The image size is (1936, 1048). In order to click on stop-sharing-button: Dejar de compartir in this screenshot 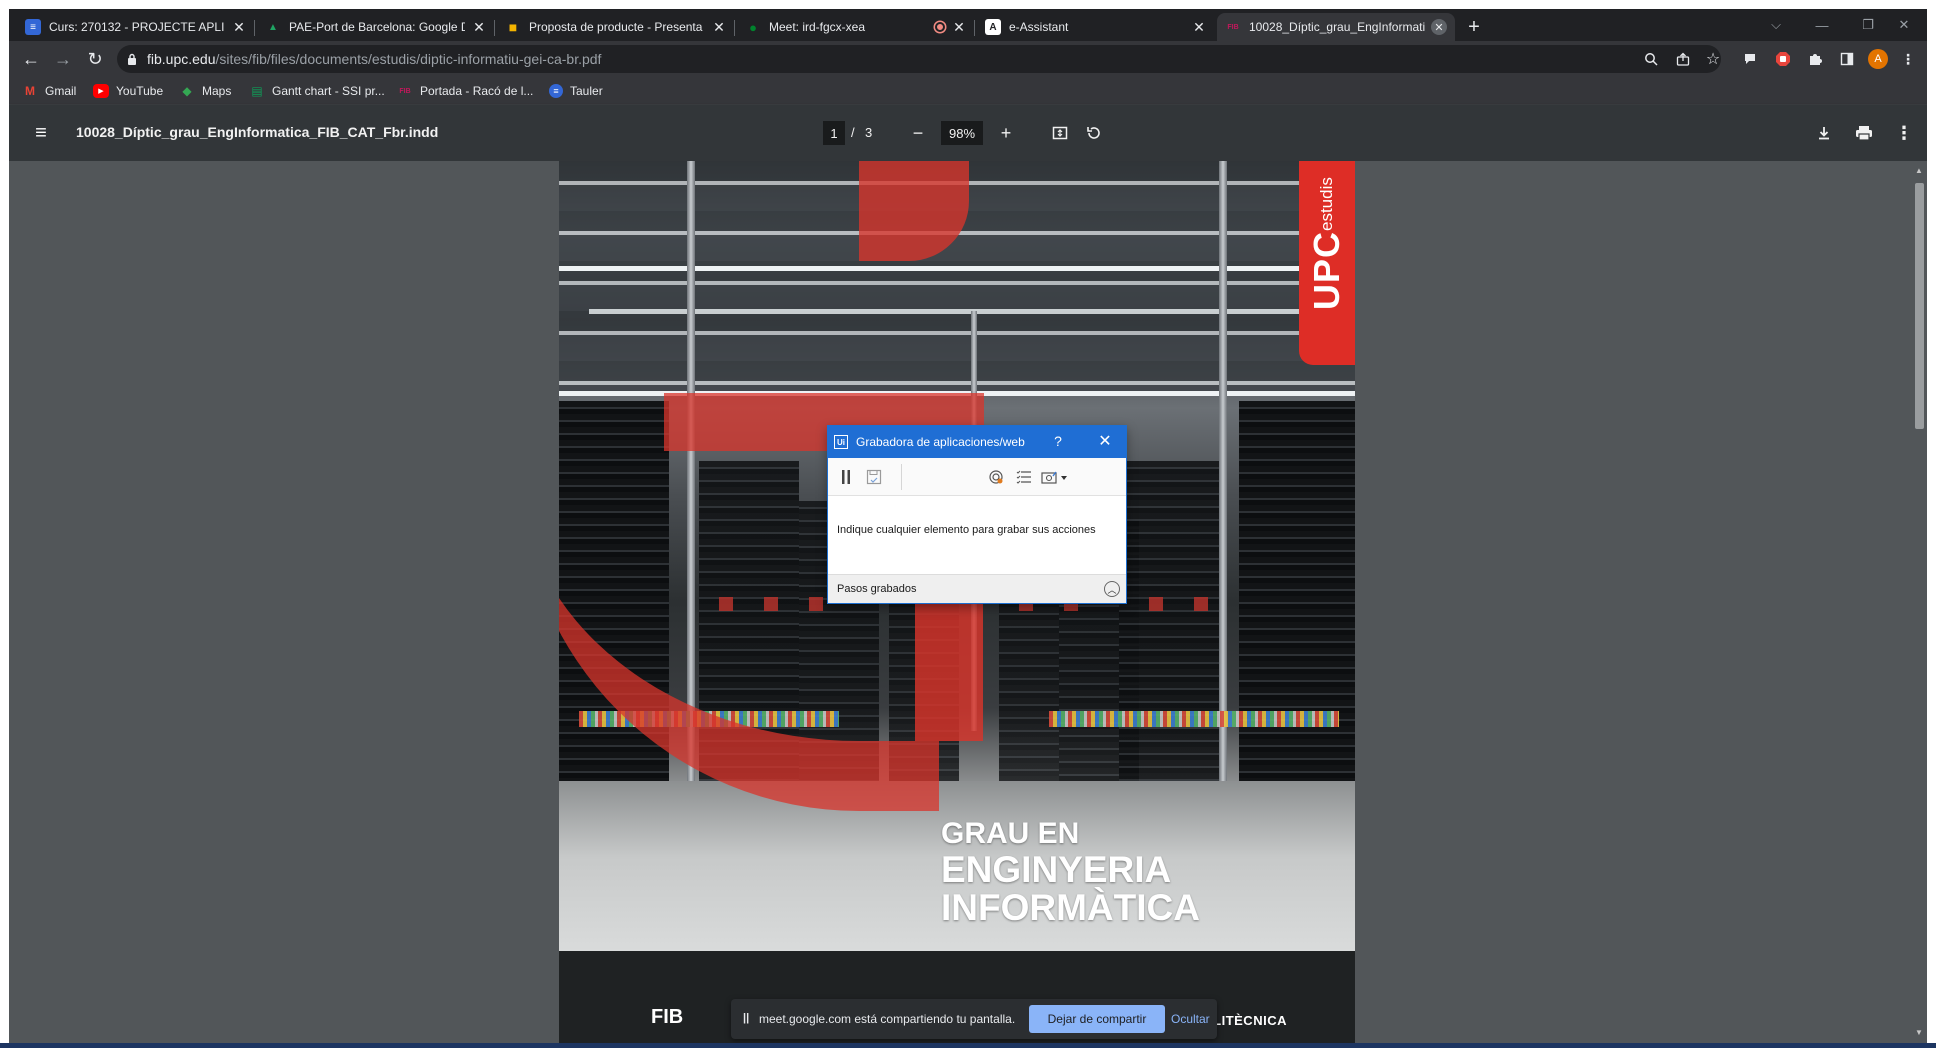, I will do `click(1097, 1019)`.